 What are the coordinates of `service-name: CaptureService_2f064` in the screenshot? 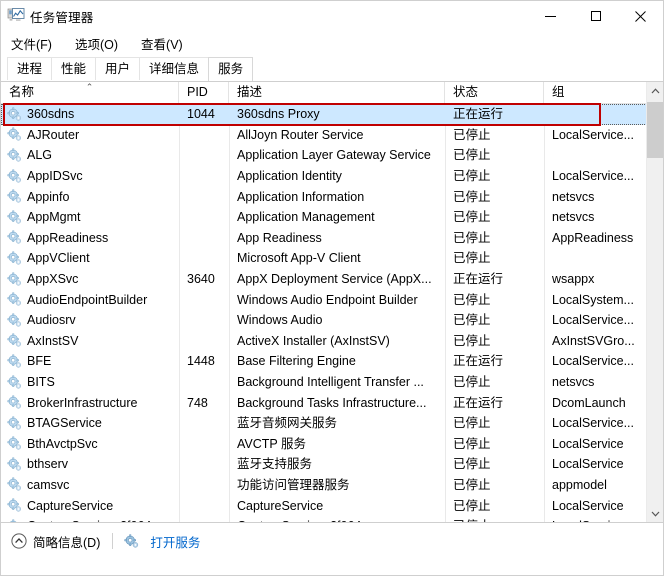 It's located at (89, 519).